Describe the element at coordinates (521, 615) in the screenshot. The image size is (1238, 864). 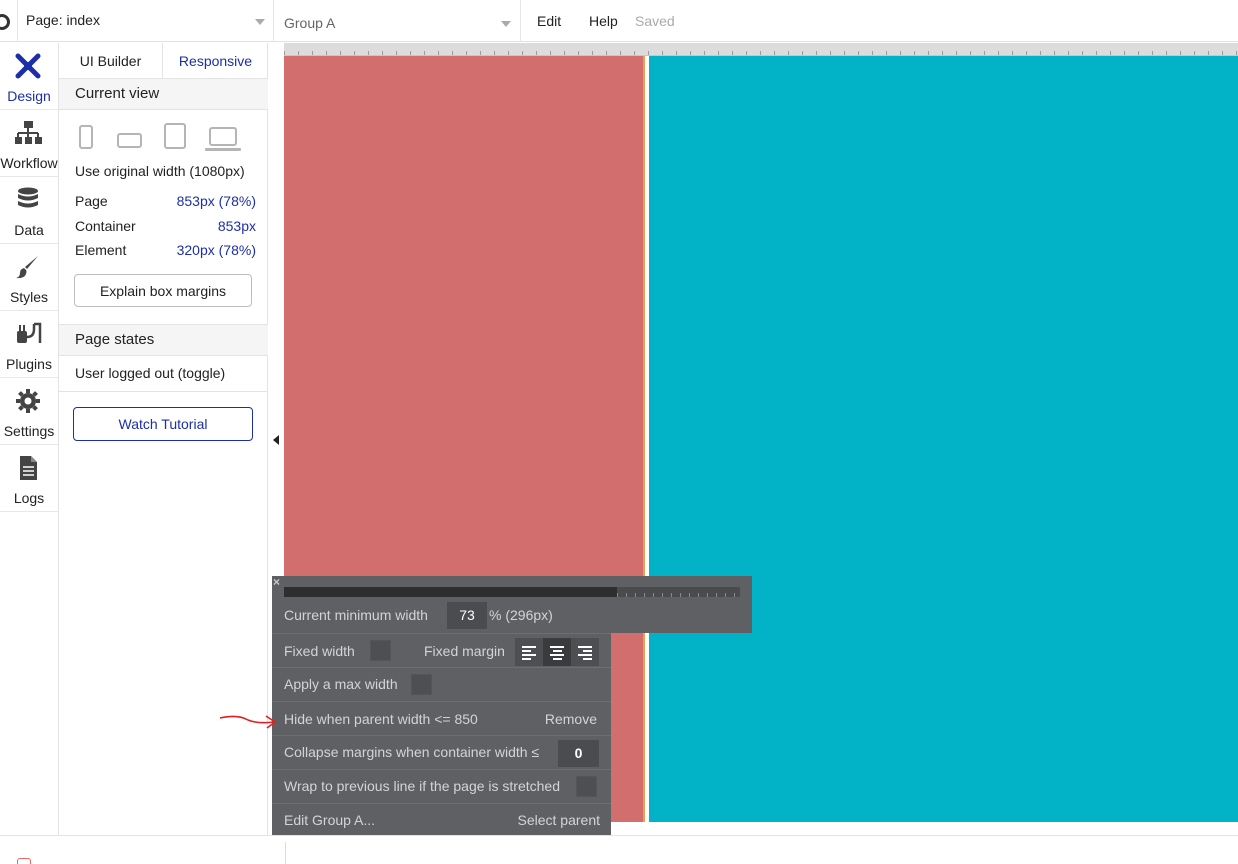
I see `min-width-suffix: % (296px)` at that location.